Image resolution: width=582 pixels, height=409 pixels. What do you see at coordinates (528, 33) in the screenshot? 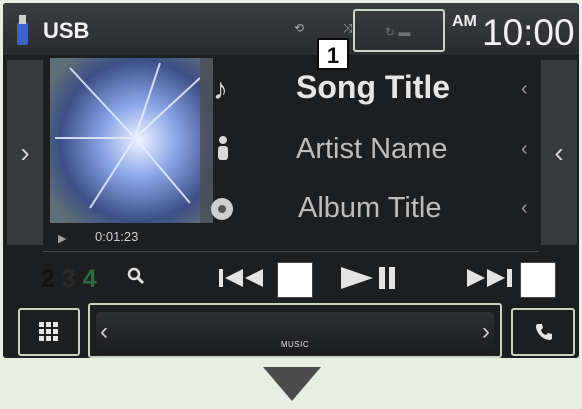
I see `clock: 10:00` at bounding box center [528, 33].